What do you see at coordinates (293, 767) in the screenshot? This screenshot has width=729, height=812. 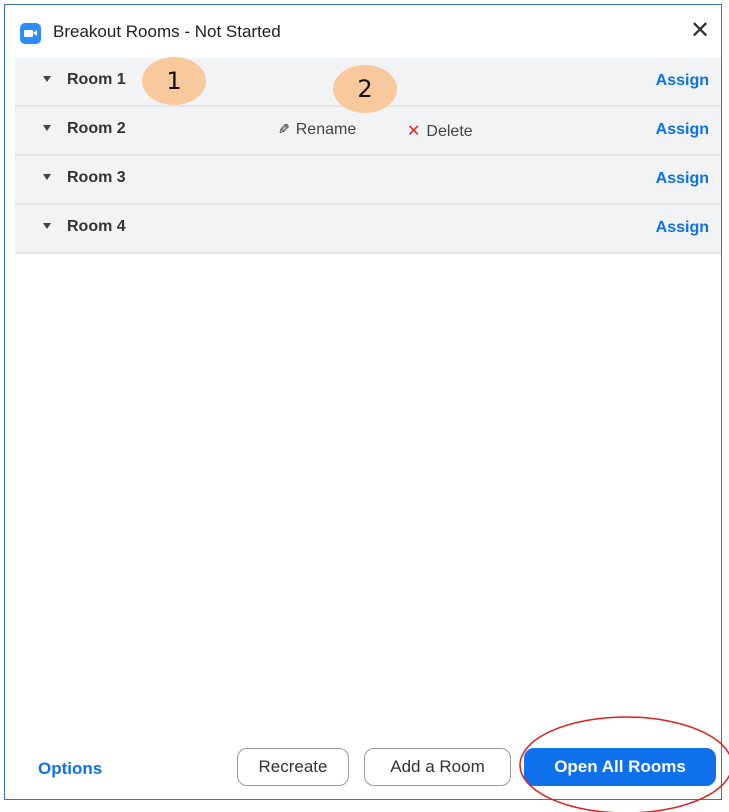 I see `recreate-button: Recreate` at bounding box center [293, 767].